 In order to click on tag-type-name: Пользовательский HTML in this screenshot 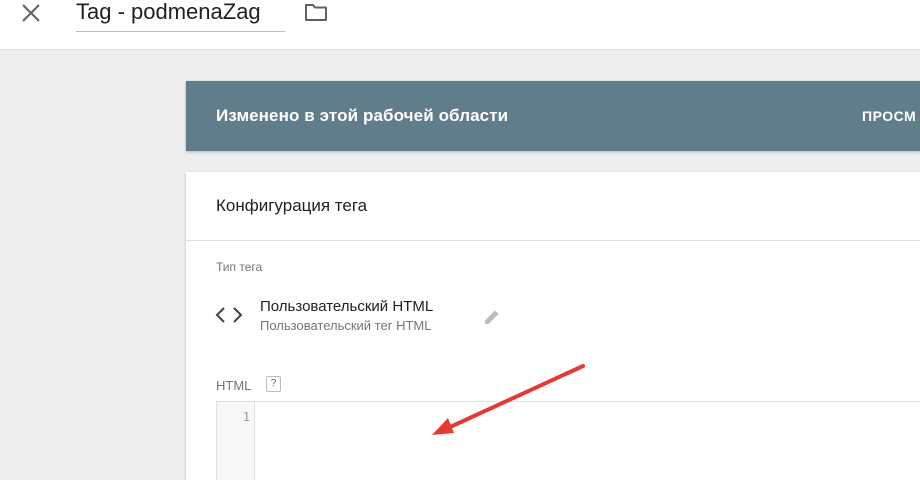, I will do `click(347, 306)`.